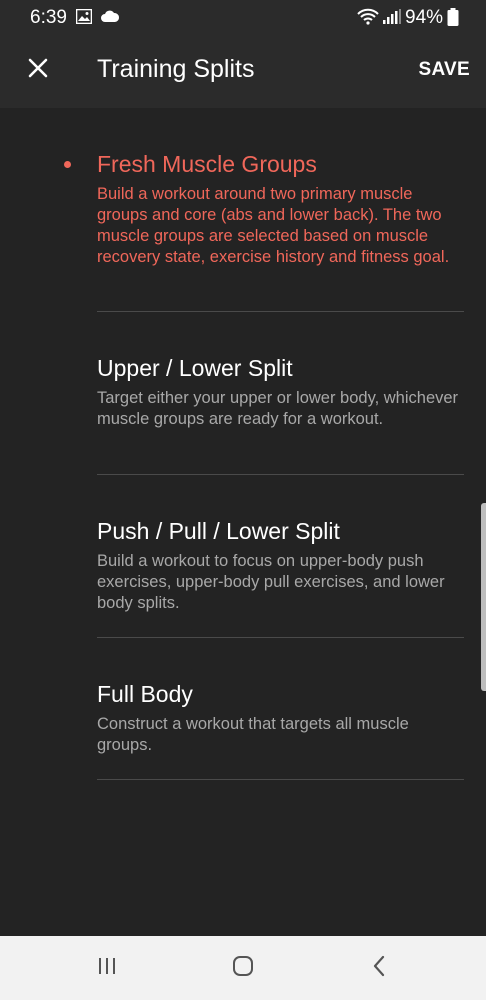 The image size is (486, 1000). I want to click on recent-apps-button, so click(107, 968).